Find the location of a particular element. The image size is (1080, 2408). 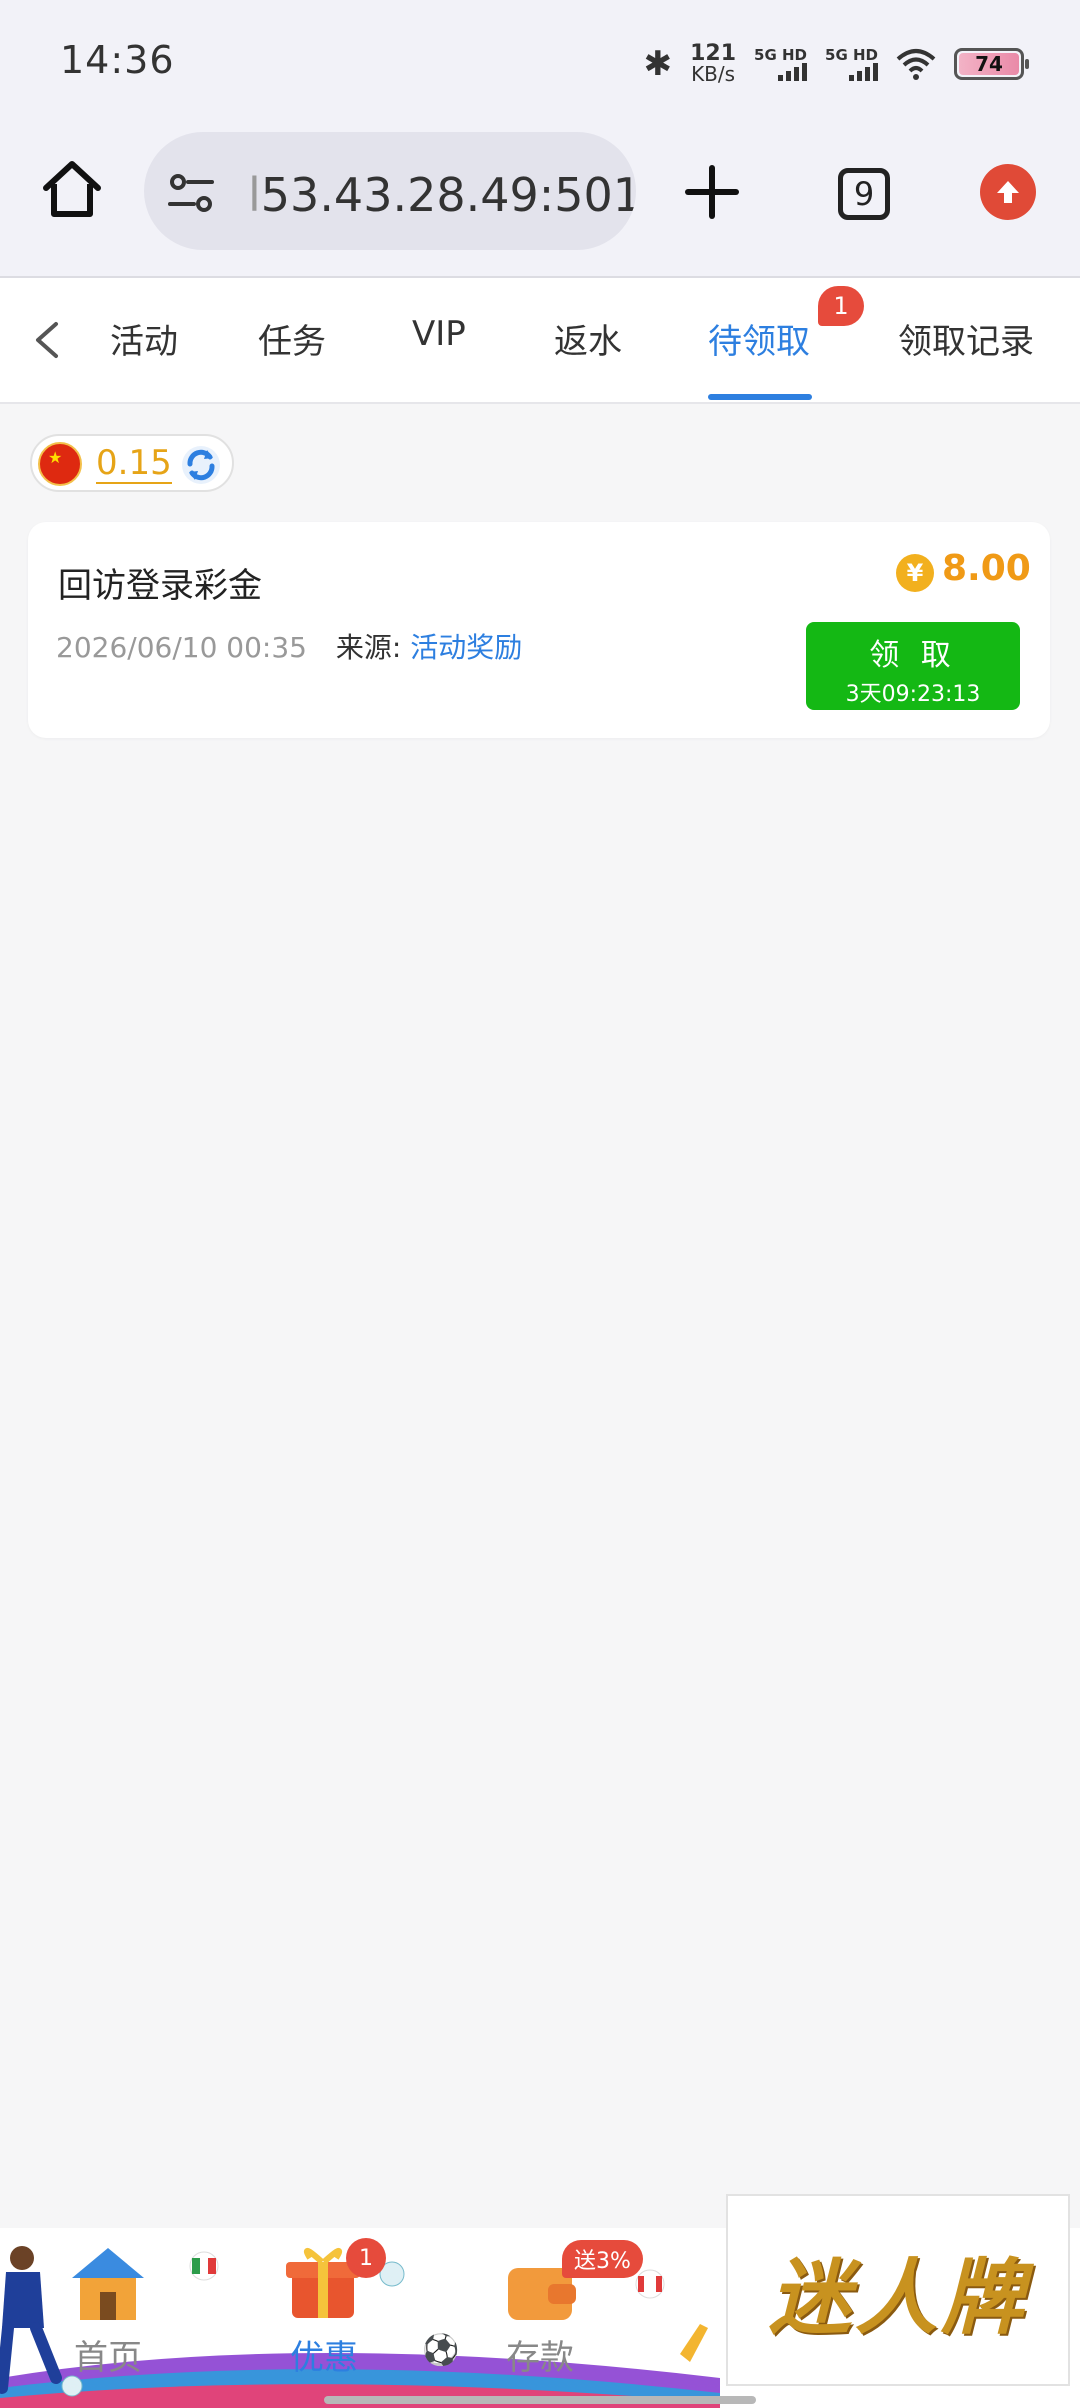

clock: 14:36 is located at coordinates (117, 60).